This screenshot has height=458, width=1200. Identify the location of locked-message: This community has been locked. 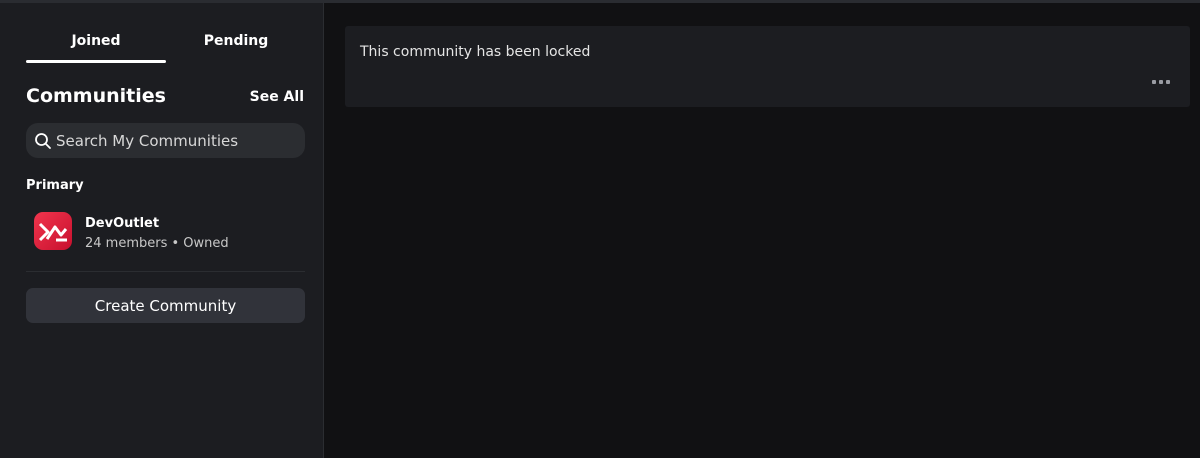
(475, 52).